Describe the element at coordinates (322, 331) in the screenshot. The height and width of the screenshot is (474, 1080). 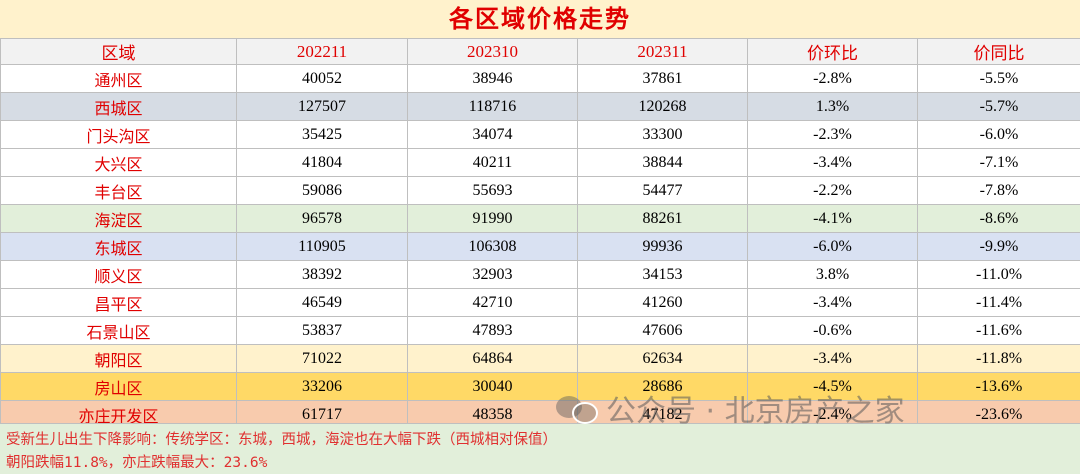
I see `price-cell: 53837` at that location.